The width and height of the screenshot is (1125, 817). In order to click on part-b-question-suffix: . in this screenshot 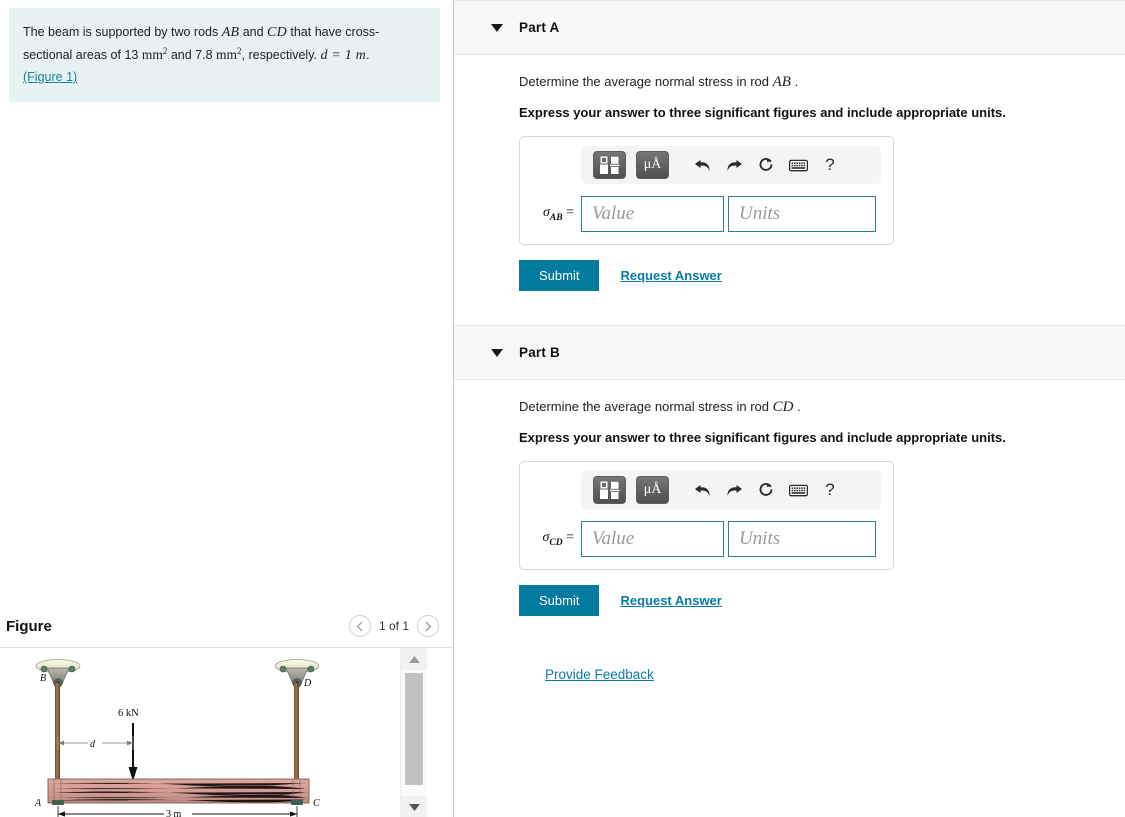, I will do `click(799, 406)`.